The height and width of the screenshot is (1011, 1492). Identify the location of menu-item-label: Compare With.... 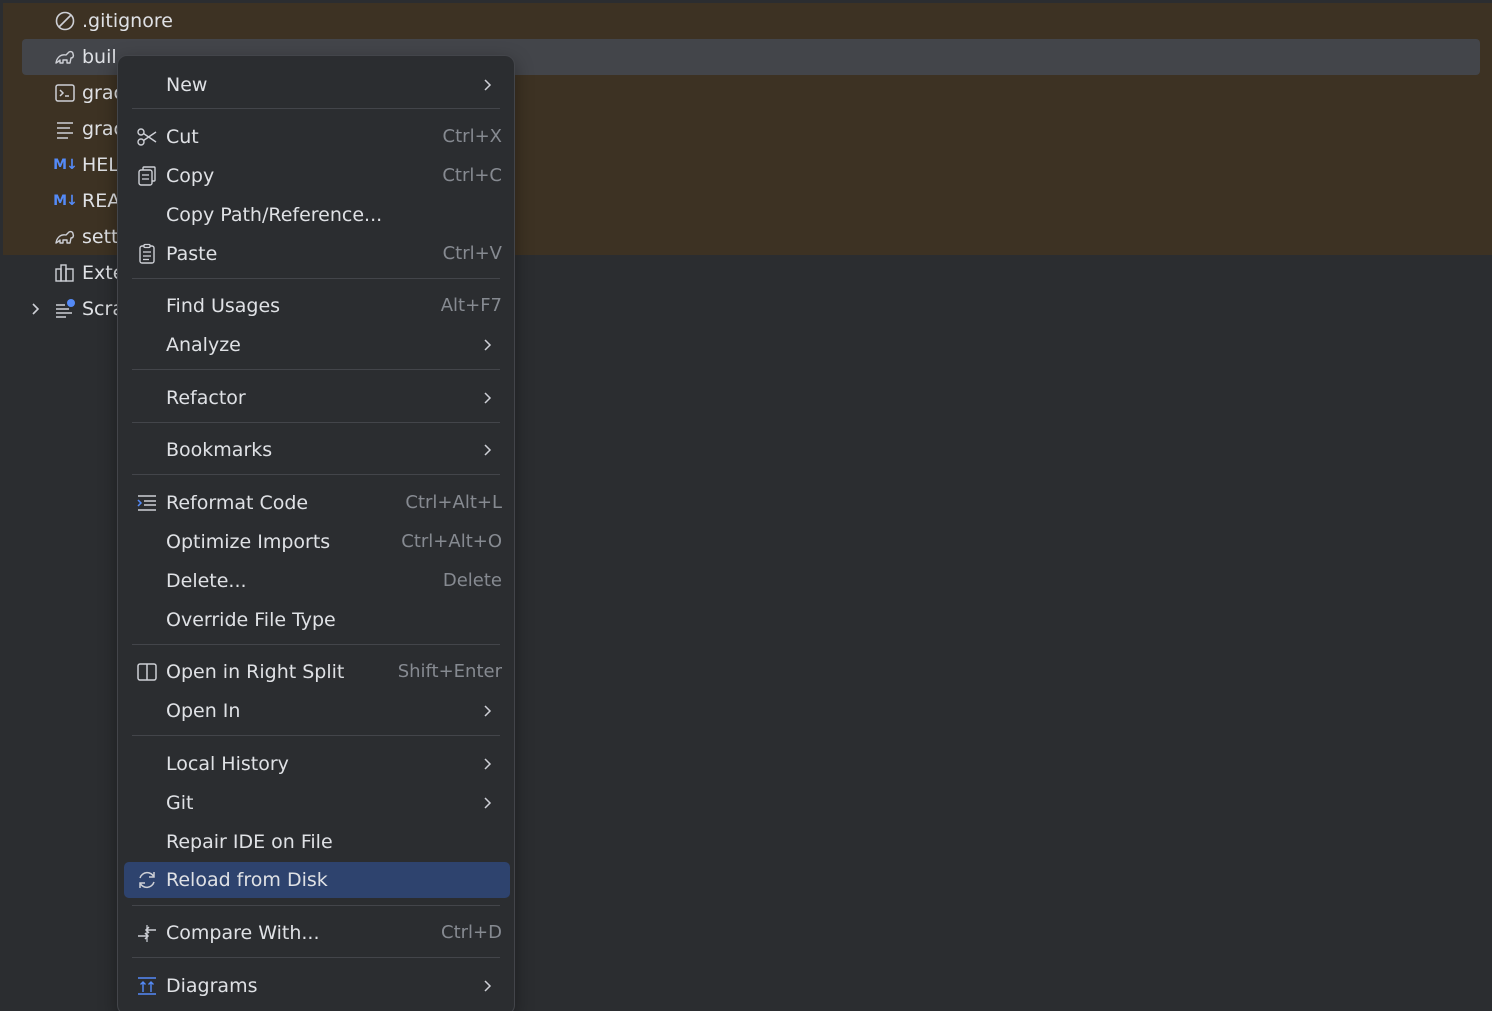
(243, 933).